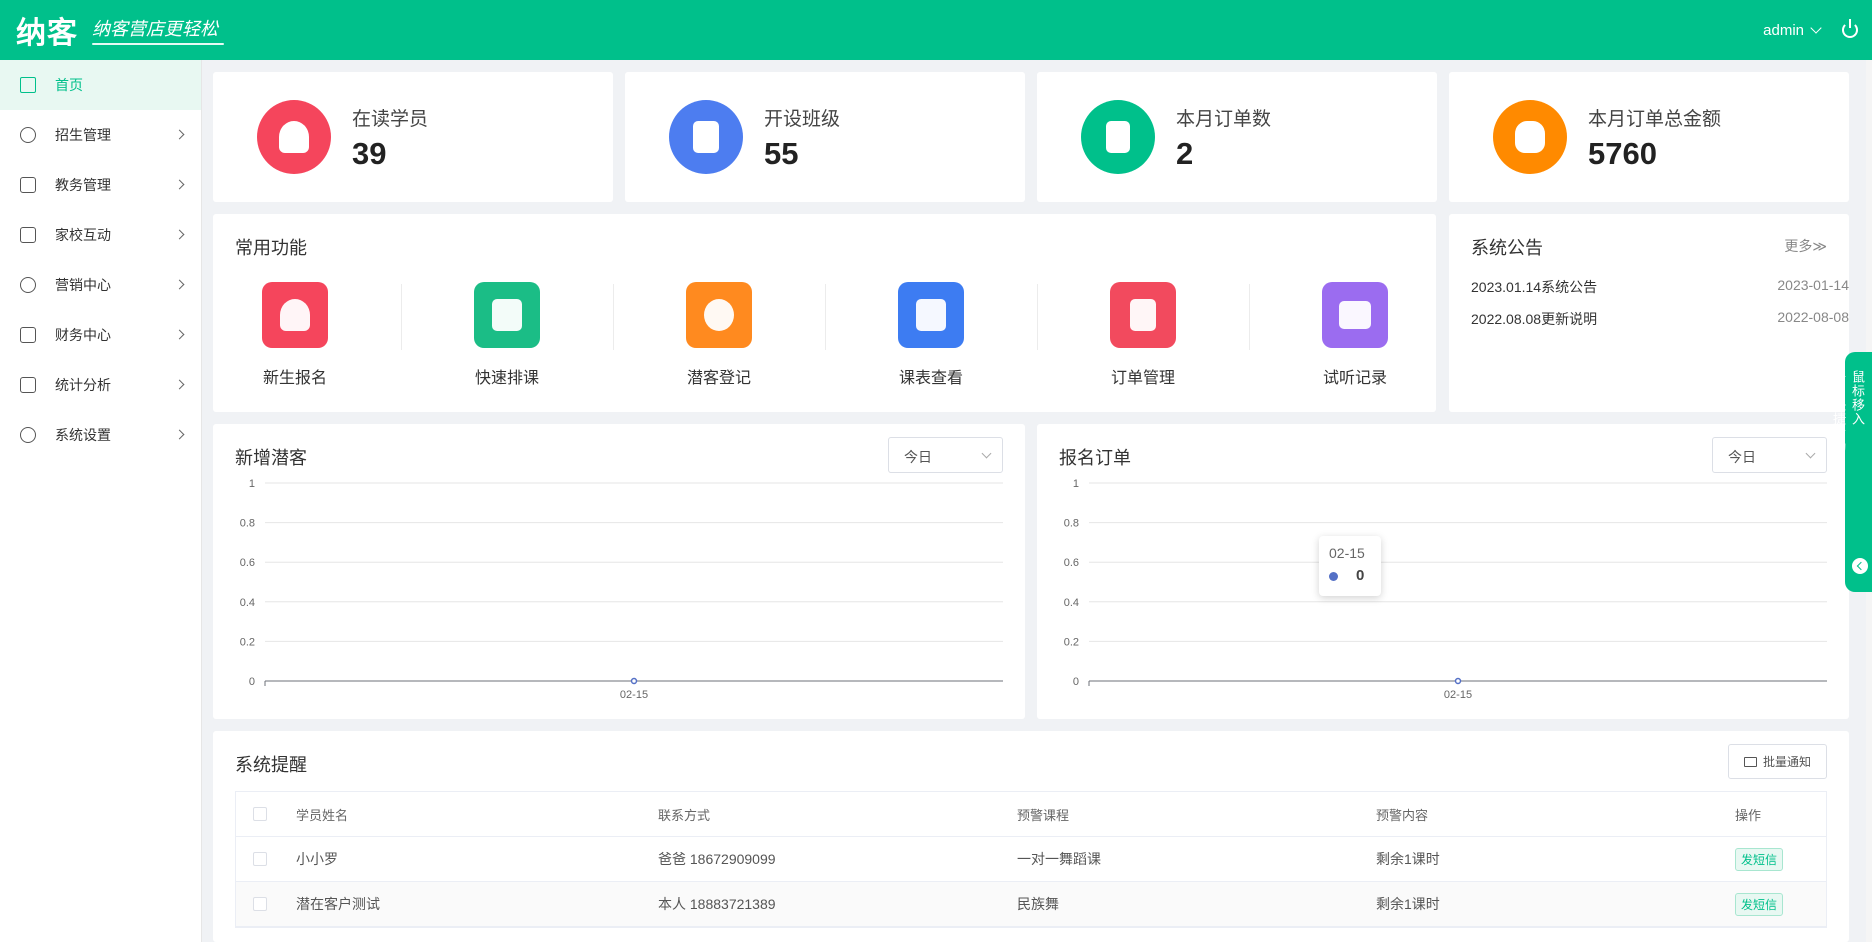 This screenshot has width=1872, height=942. Describe the element at coordinates (1838, 412) in the screenshot. I see `side-tab-line2: 开启快捷考勤` at that location.